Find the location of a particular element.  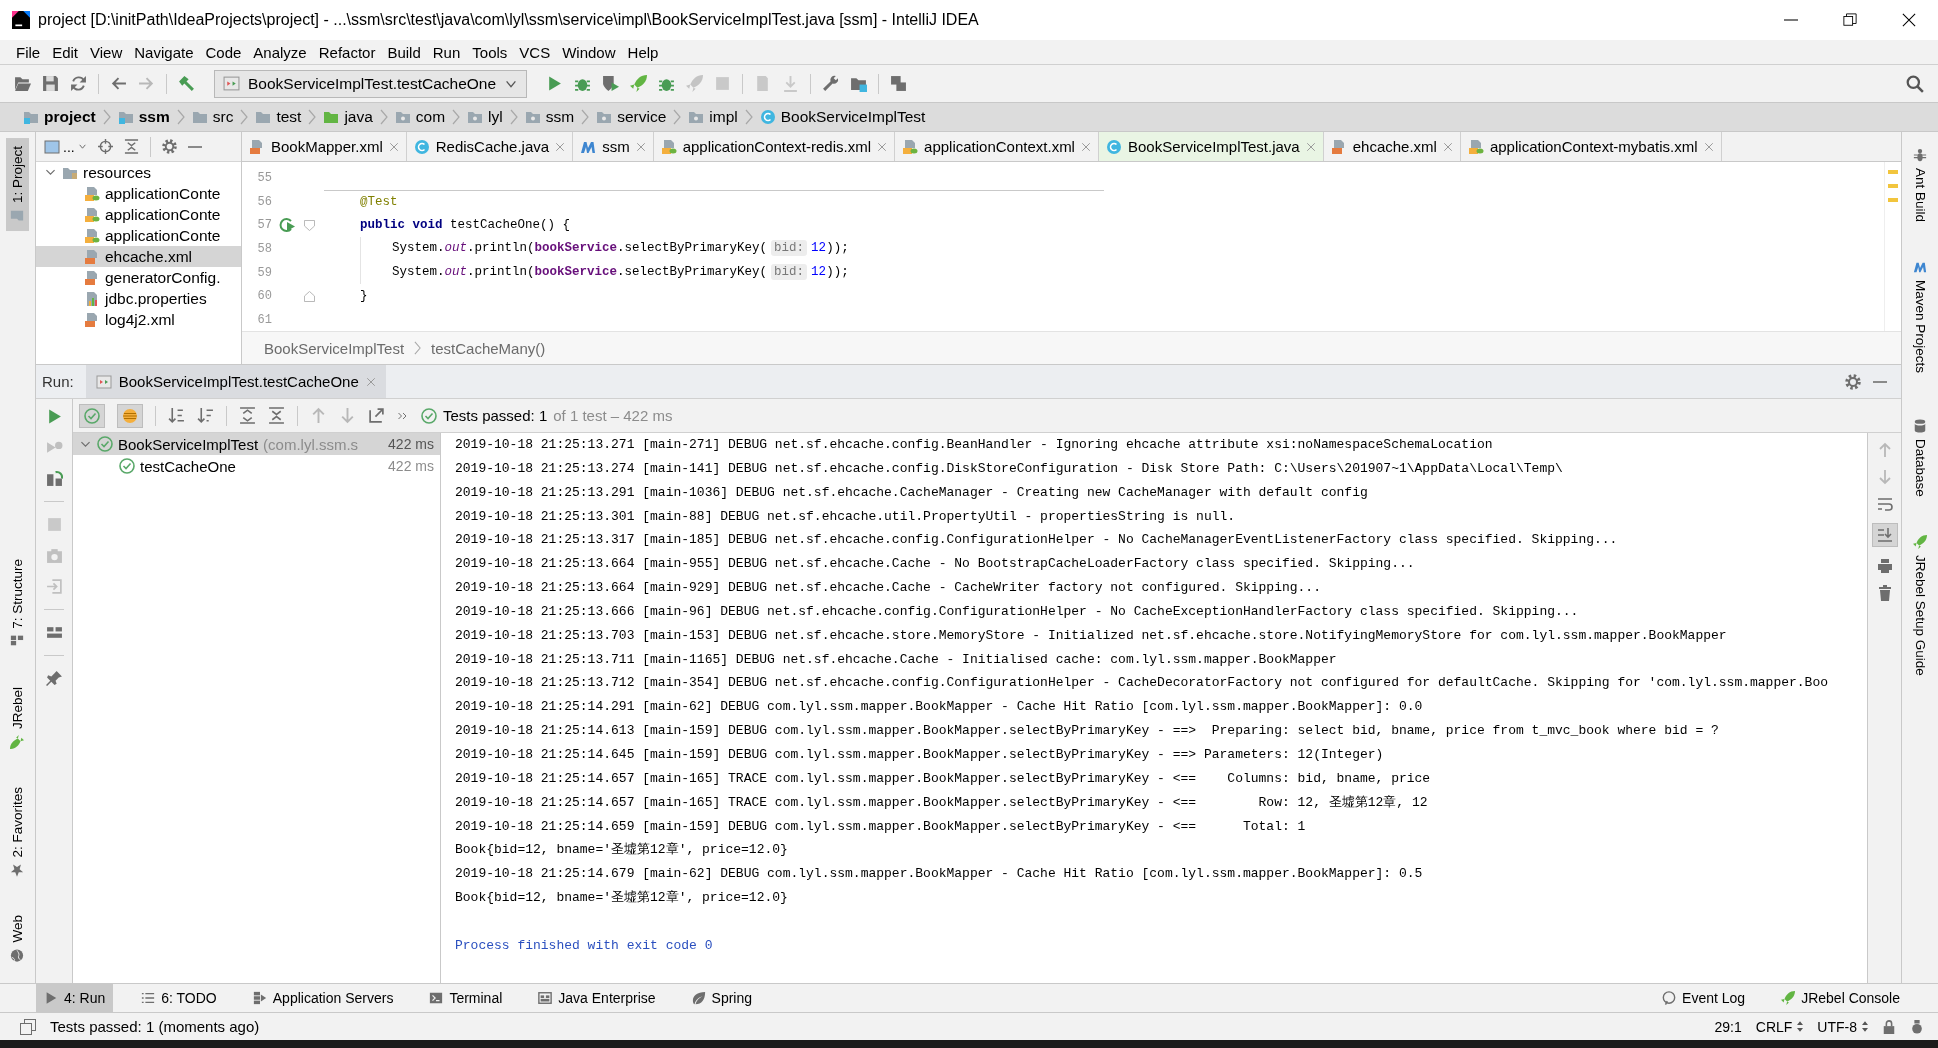

editor-tab: applicationContext-mybatis.xml is located at coordinates (1591, 146).